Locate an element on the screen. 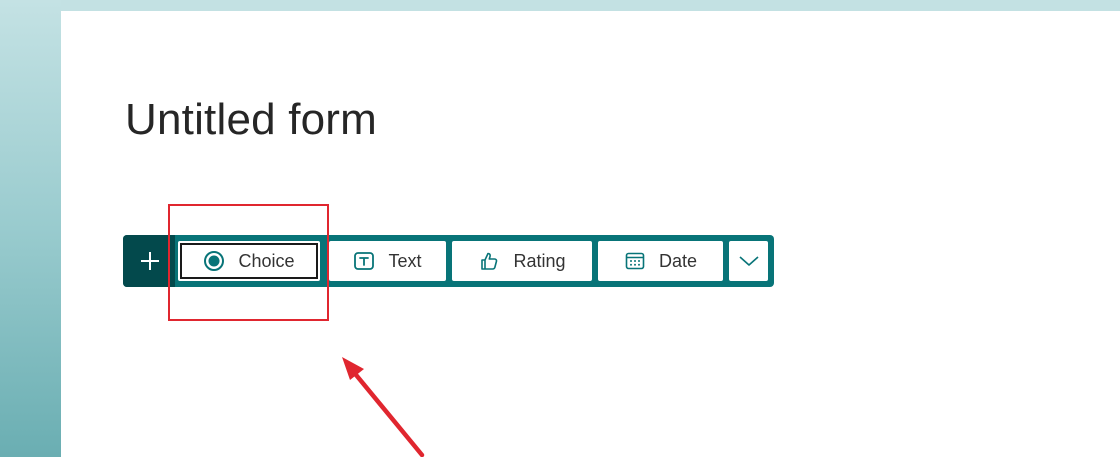 Image resolution: width=1120 pixels, height=457 pixels. chevron-down-icon is located at coordinates (749, 261).